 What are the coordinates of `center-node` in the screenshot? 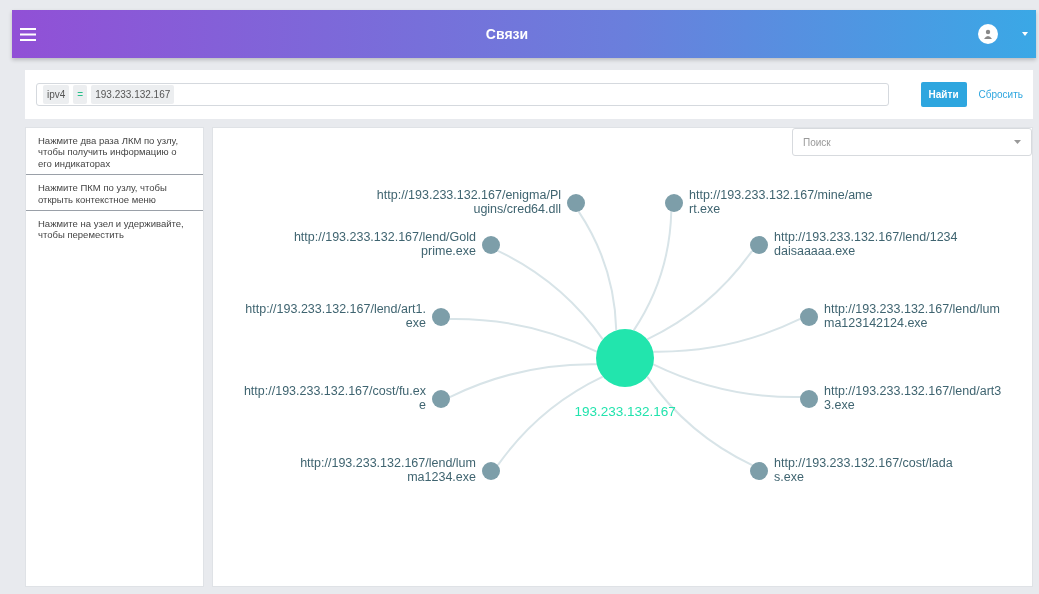 It's located at (625, 358).